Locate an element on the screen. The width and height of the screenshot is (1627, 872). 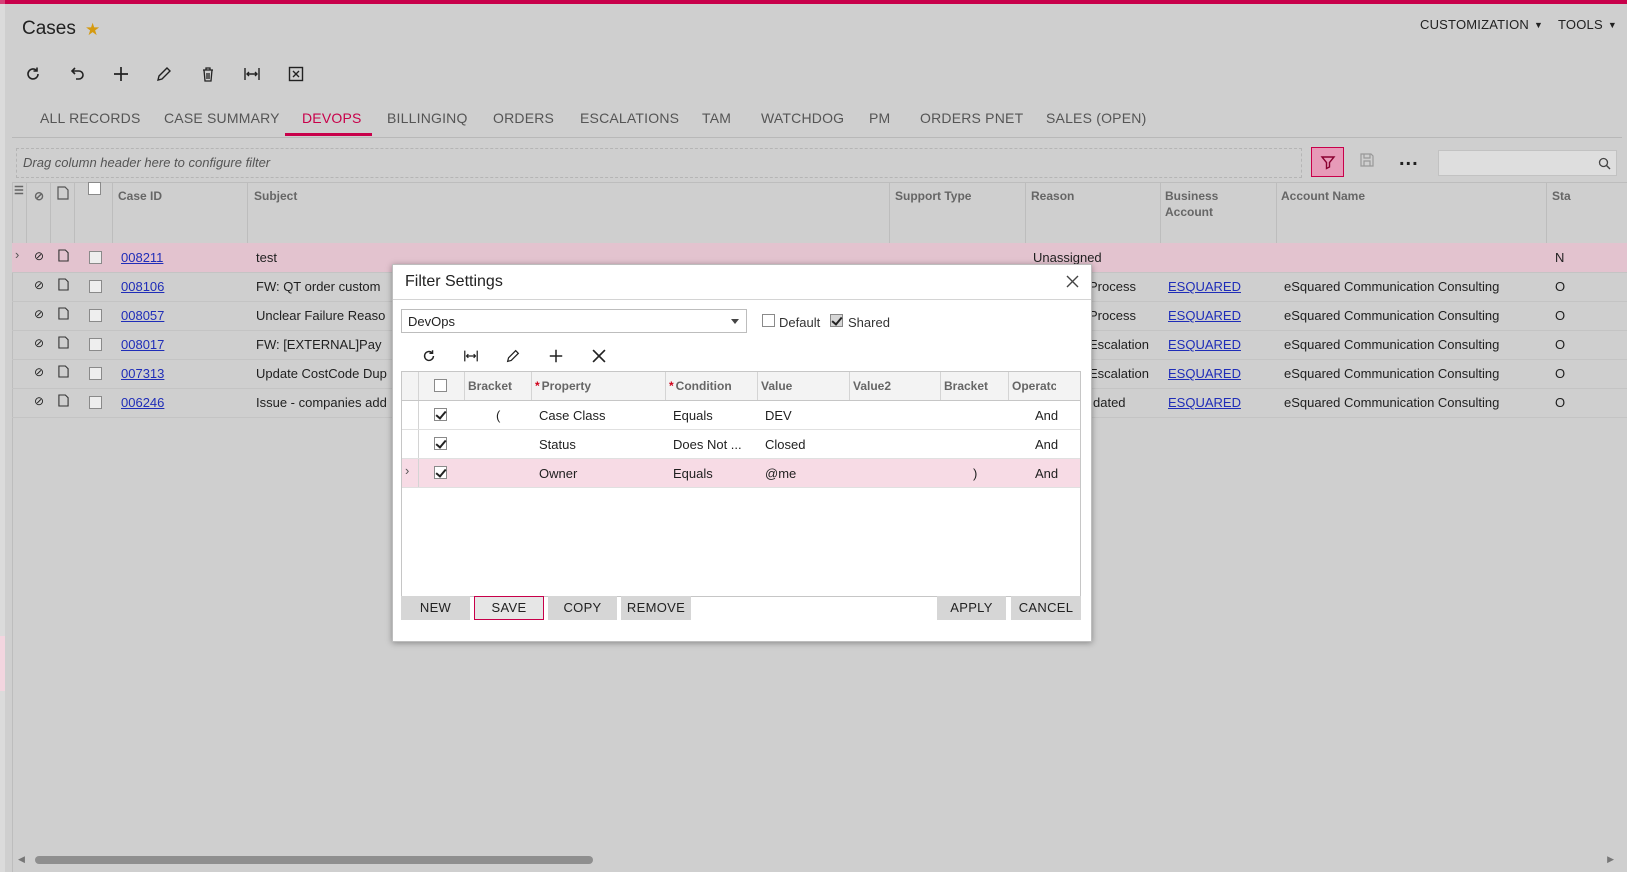
save-filter-button is located at coordinates (1367, 162).